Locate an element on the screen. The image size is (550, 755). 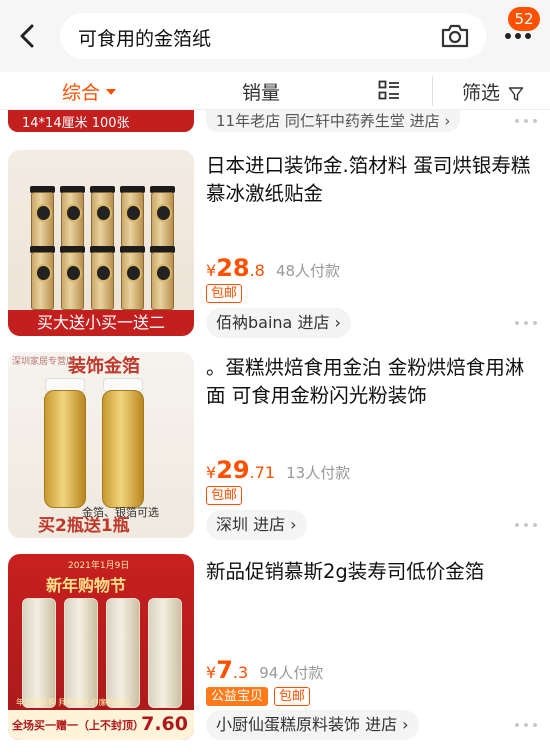
product-title: 。蛋糕烘焙食用金泊 金粉烘焙食用淋面 可食用金粉闪光粉装饰 is located at coordinates (371, 382).